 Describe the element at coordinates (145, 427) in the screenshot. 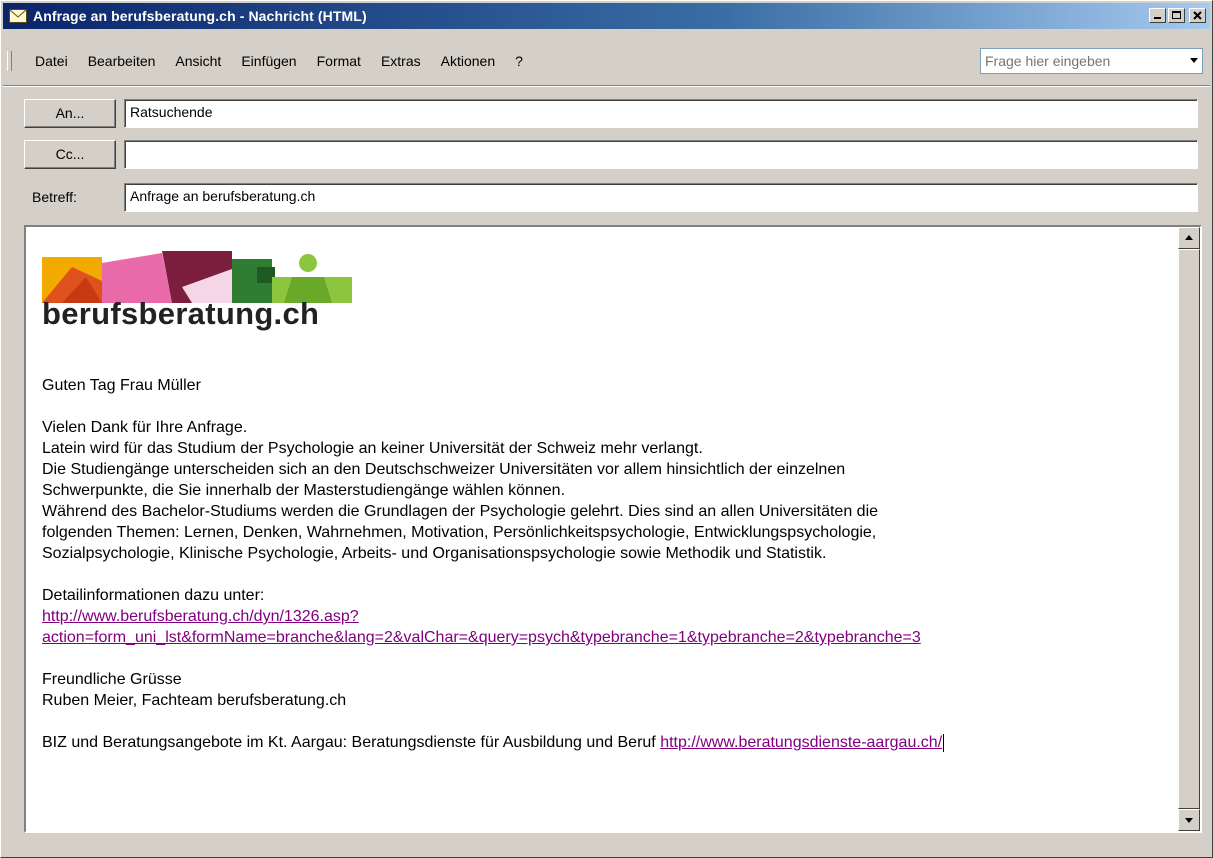

I see `paragraph-line: Vielen Dank für Ihre Anfrage.` at that location.